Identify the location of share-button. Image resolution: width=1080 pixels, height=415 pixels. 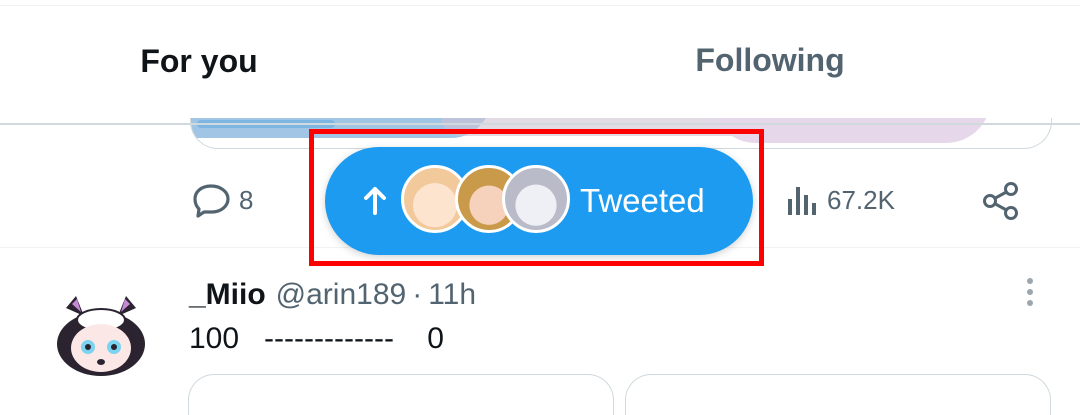
(1001, 201).